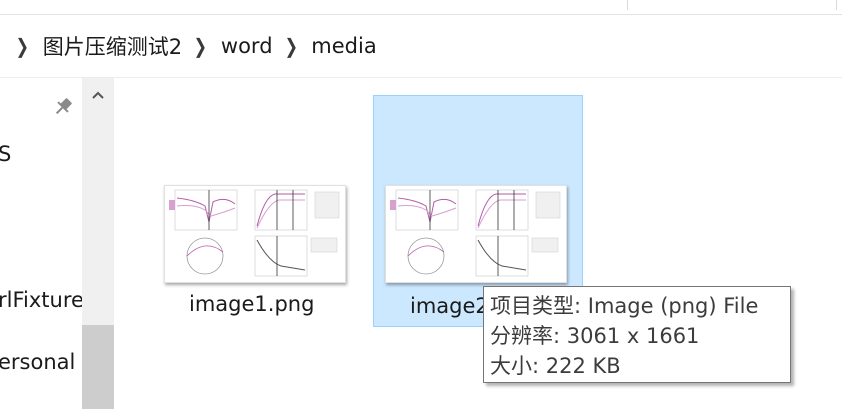 Image resolution: width=842 pixels, height=409 pixels. What do you see at coordinates (42, 300) in the screenshot?
I see `nav-item: rlFixture` at bounding box center [42, 300].